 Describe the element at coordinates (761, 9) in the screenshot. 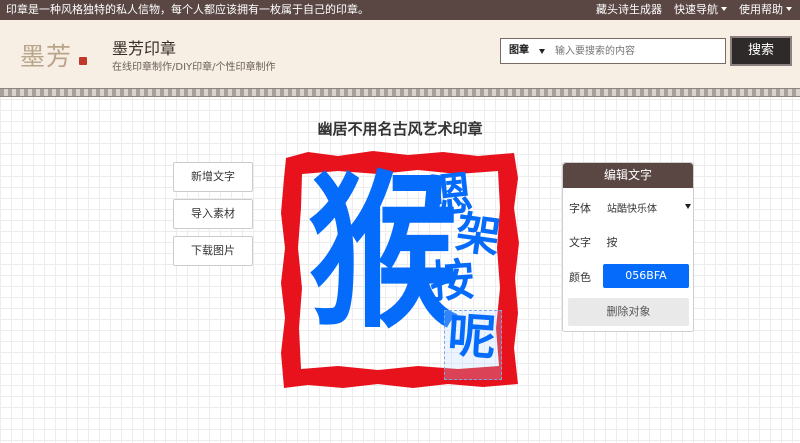

I see `help-label: 使用帮助` at that location.